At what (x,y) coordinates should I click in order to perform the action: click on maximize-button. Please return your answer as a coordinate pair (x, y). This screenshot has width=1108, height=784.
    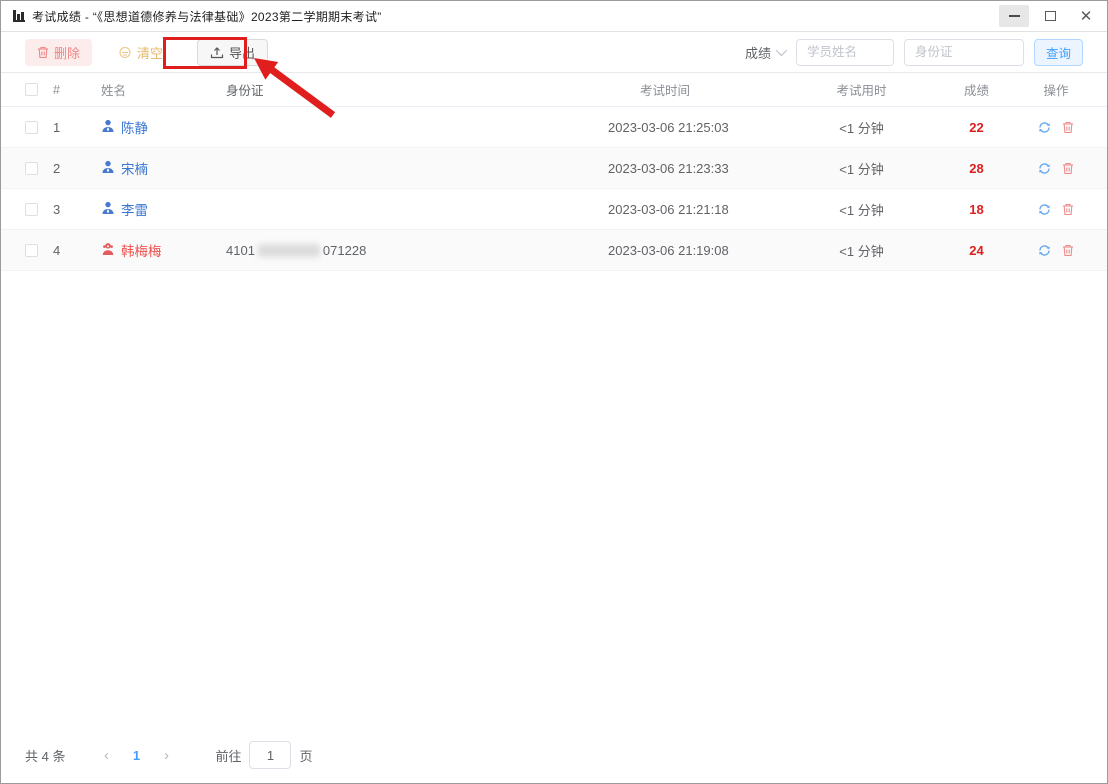
    Looking at the image, I should click on (1050, 16).